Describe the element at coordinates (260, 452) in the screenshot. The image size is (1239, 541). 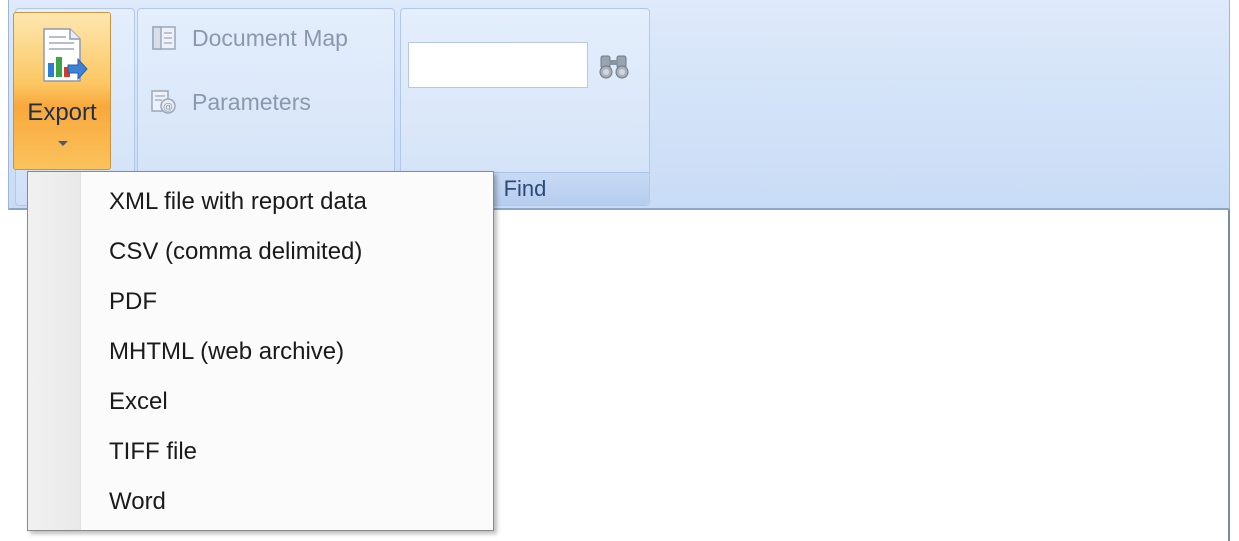
I see `menu-item-tiff: TIFF file` at that location.